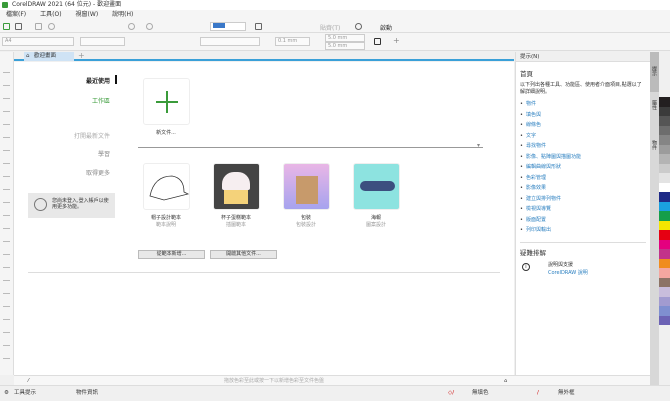 The height and width of the screenshot is (401, 670). What do you see at coordinates (330, 27) in the screenshot?
I see `snap-dropdown: 貼齊(T)` at bounding box center [330, 27].